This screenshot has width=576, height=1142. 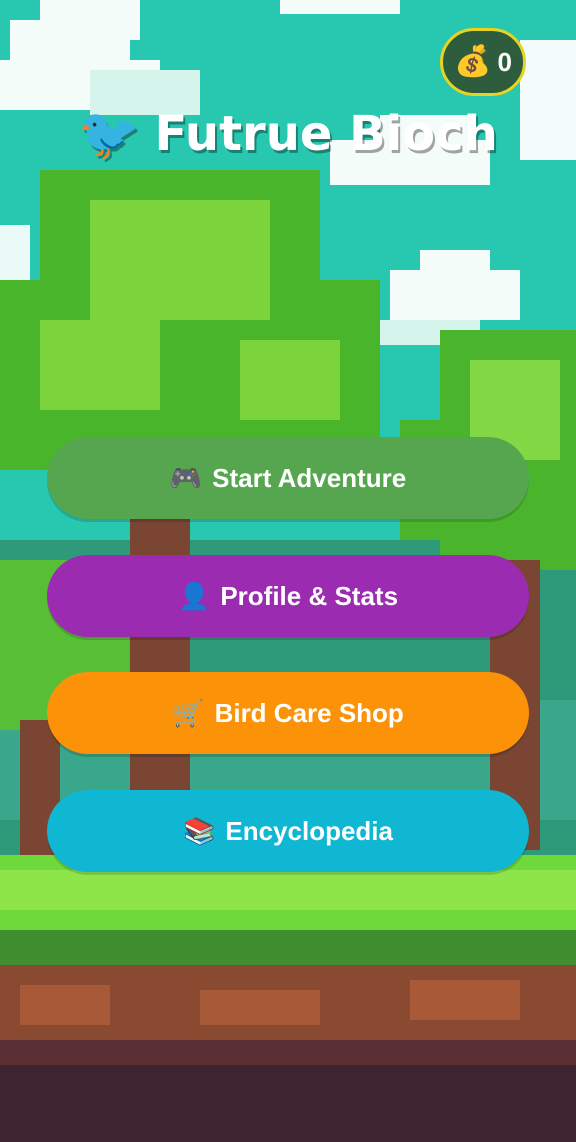 I want to click on start-adventure-button: 🎮 Start Adventure, so click(x=288, y=478).